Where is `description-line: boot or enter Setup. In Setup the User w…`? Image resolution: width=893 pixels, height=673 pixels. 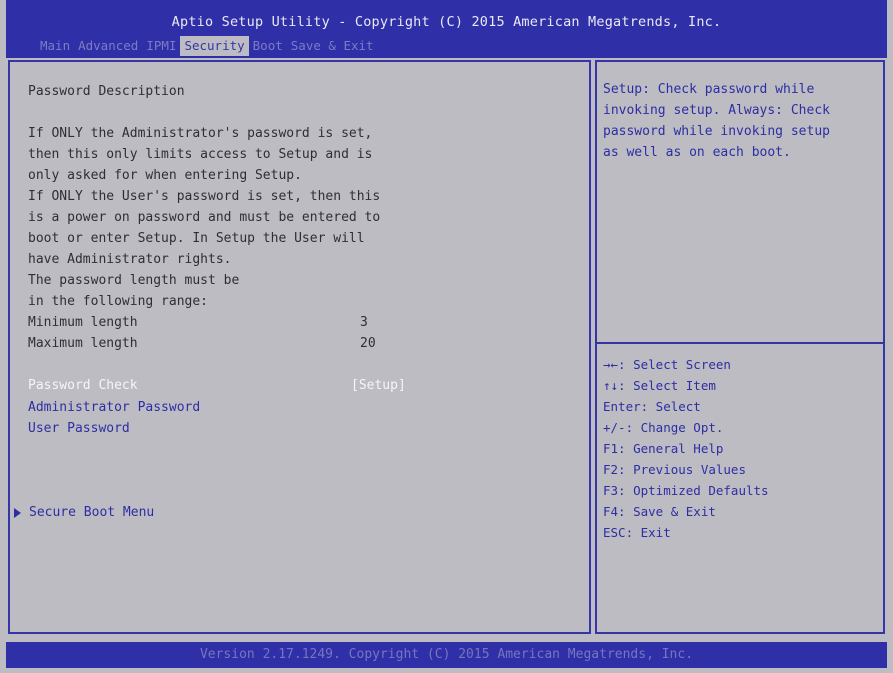
description-line: boot or enter Setup. In Setup the User w… is located at coordinates (196, 238).